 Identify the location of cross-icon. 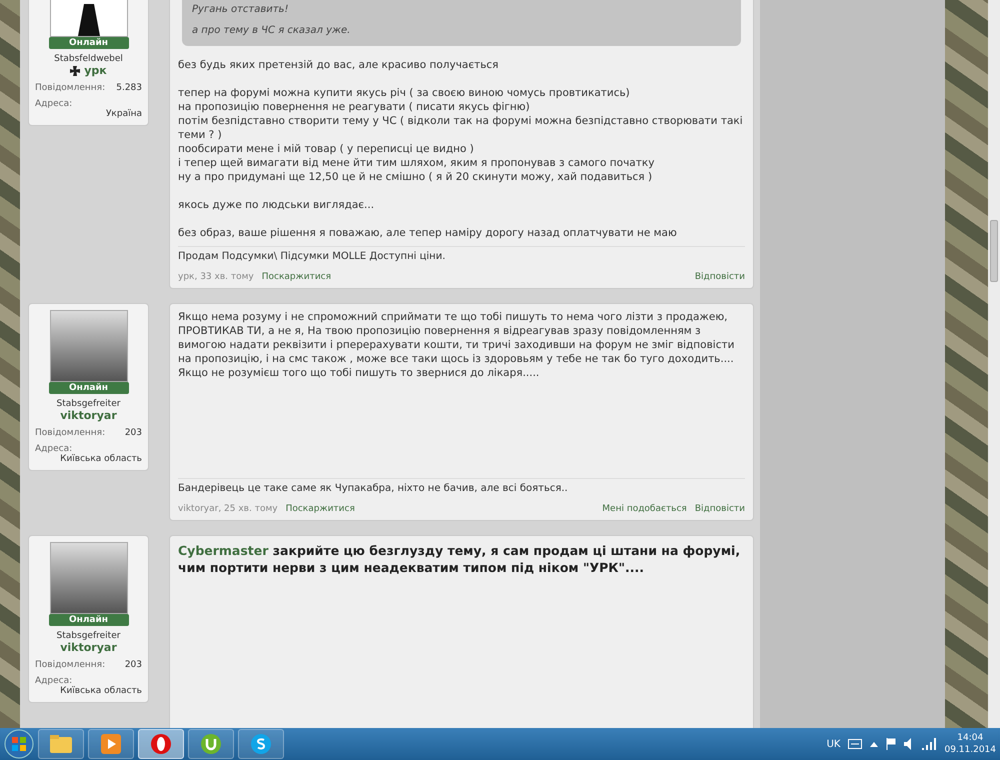
(75, 71).